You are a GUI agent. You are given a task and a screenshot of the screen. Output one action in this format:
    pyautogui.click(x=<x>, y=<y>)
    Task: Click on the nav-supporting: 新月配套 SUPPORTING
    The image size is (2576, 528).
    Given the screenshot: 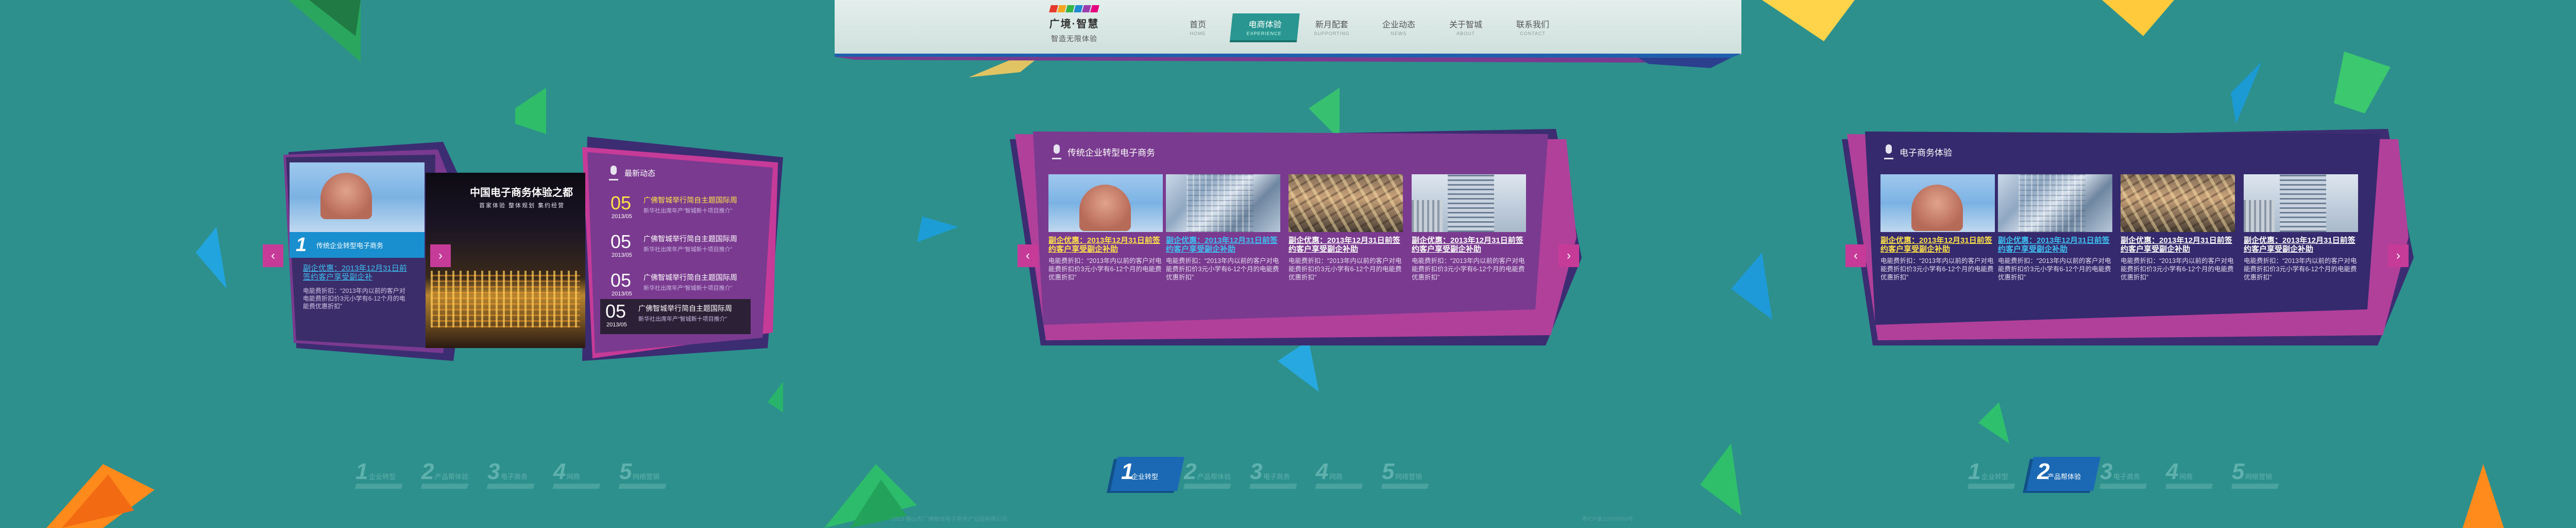 What is the action you would take?
    pyautogui.click(x=1331, y=27)
    